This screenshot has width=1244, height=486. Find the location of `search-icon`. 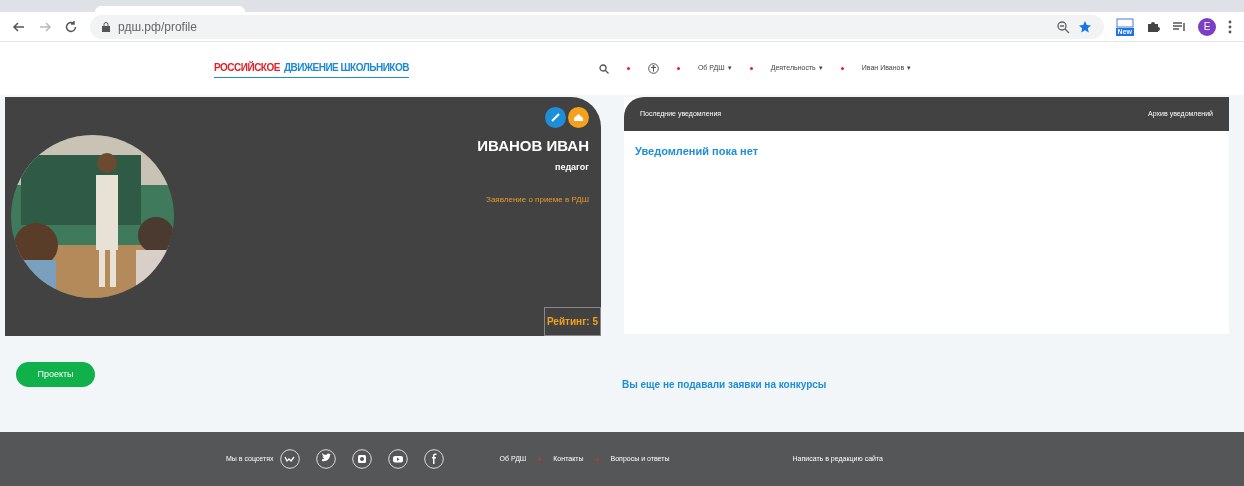

search-icon is located at coordinates (603, 68).